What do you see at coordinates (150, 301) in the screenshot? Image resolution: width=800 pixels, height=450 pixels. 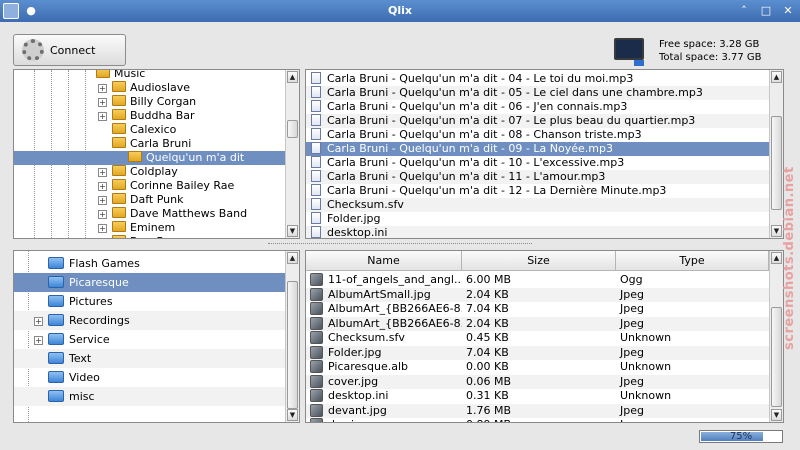 I see `device-folder-item: Pictures` at bounding box center [150, 301].